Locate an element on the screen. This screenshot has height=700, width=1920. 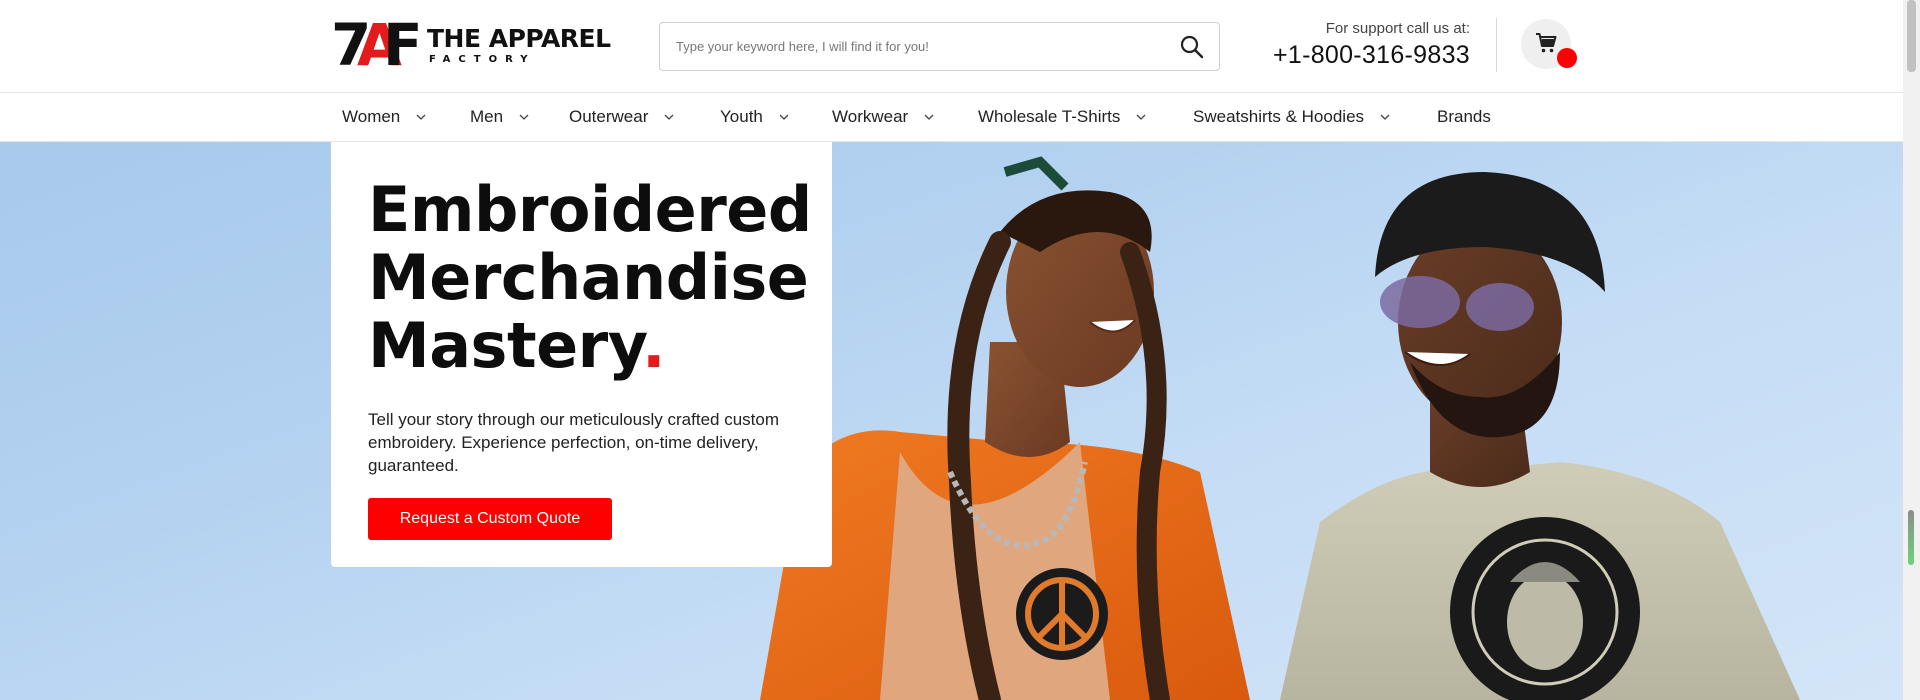
nav-item-outerwear: Outerwear is located at coordinates (621, 117).